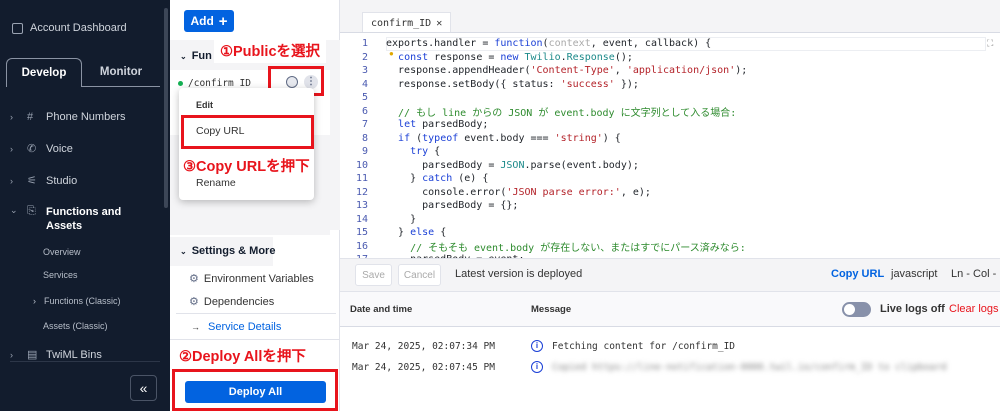  I want to click on code-token: ,, so click(620, 71).